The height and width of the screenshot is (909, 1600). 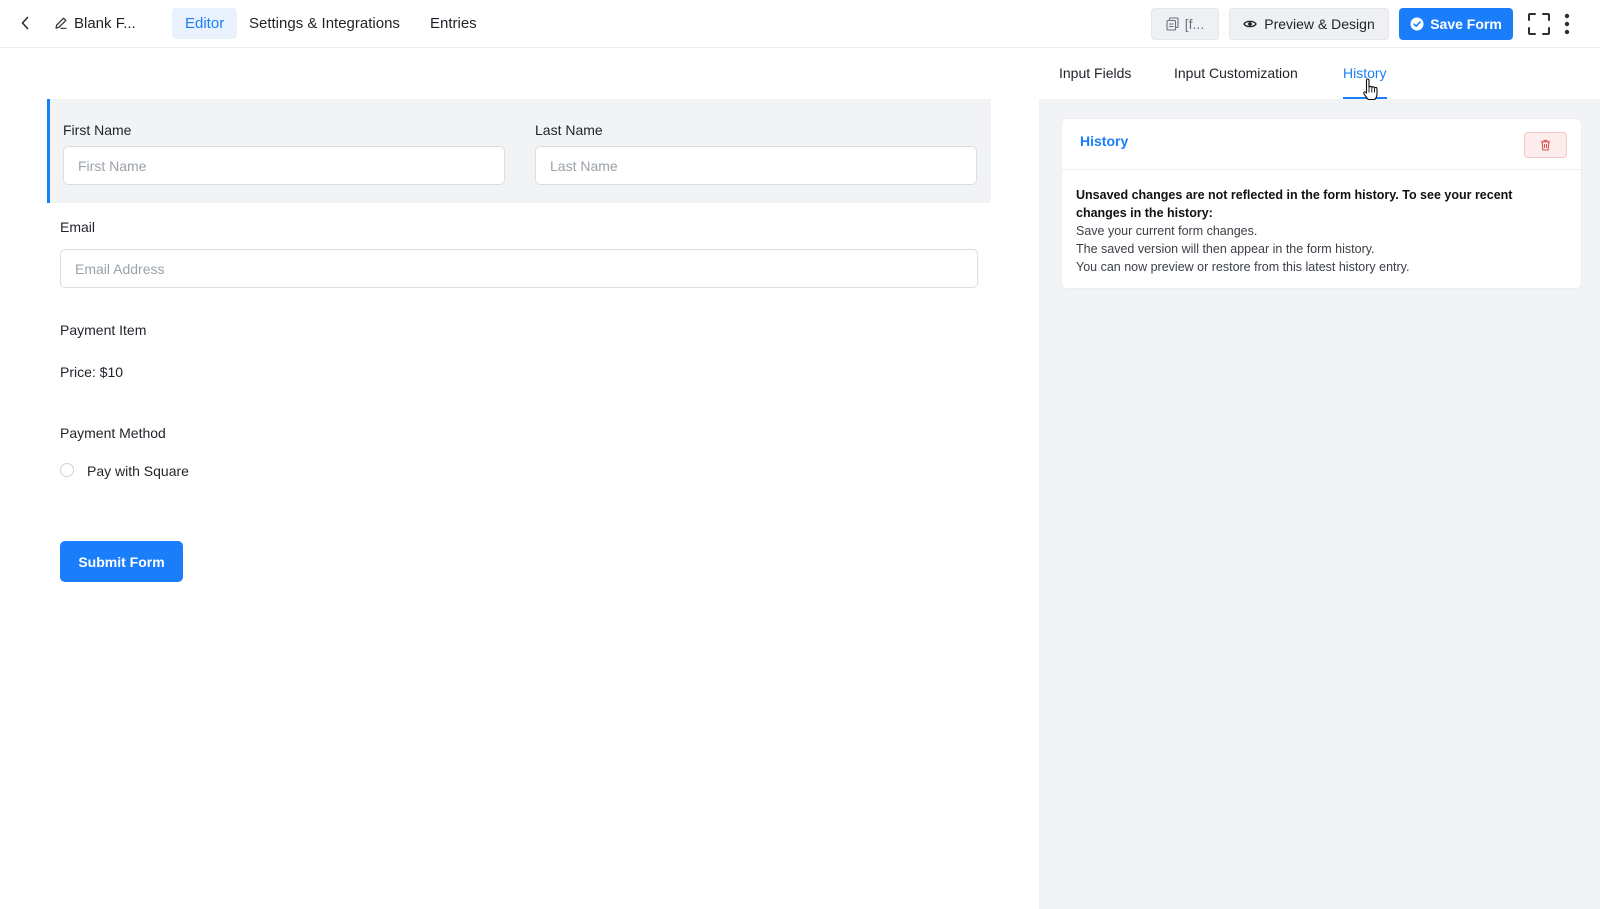 I want to click on email-label: Email, so click(x=78, y=227).